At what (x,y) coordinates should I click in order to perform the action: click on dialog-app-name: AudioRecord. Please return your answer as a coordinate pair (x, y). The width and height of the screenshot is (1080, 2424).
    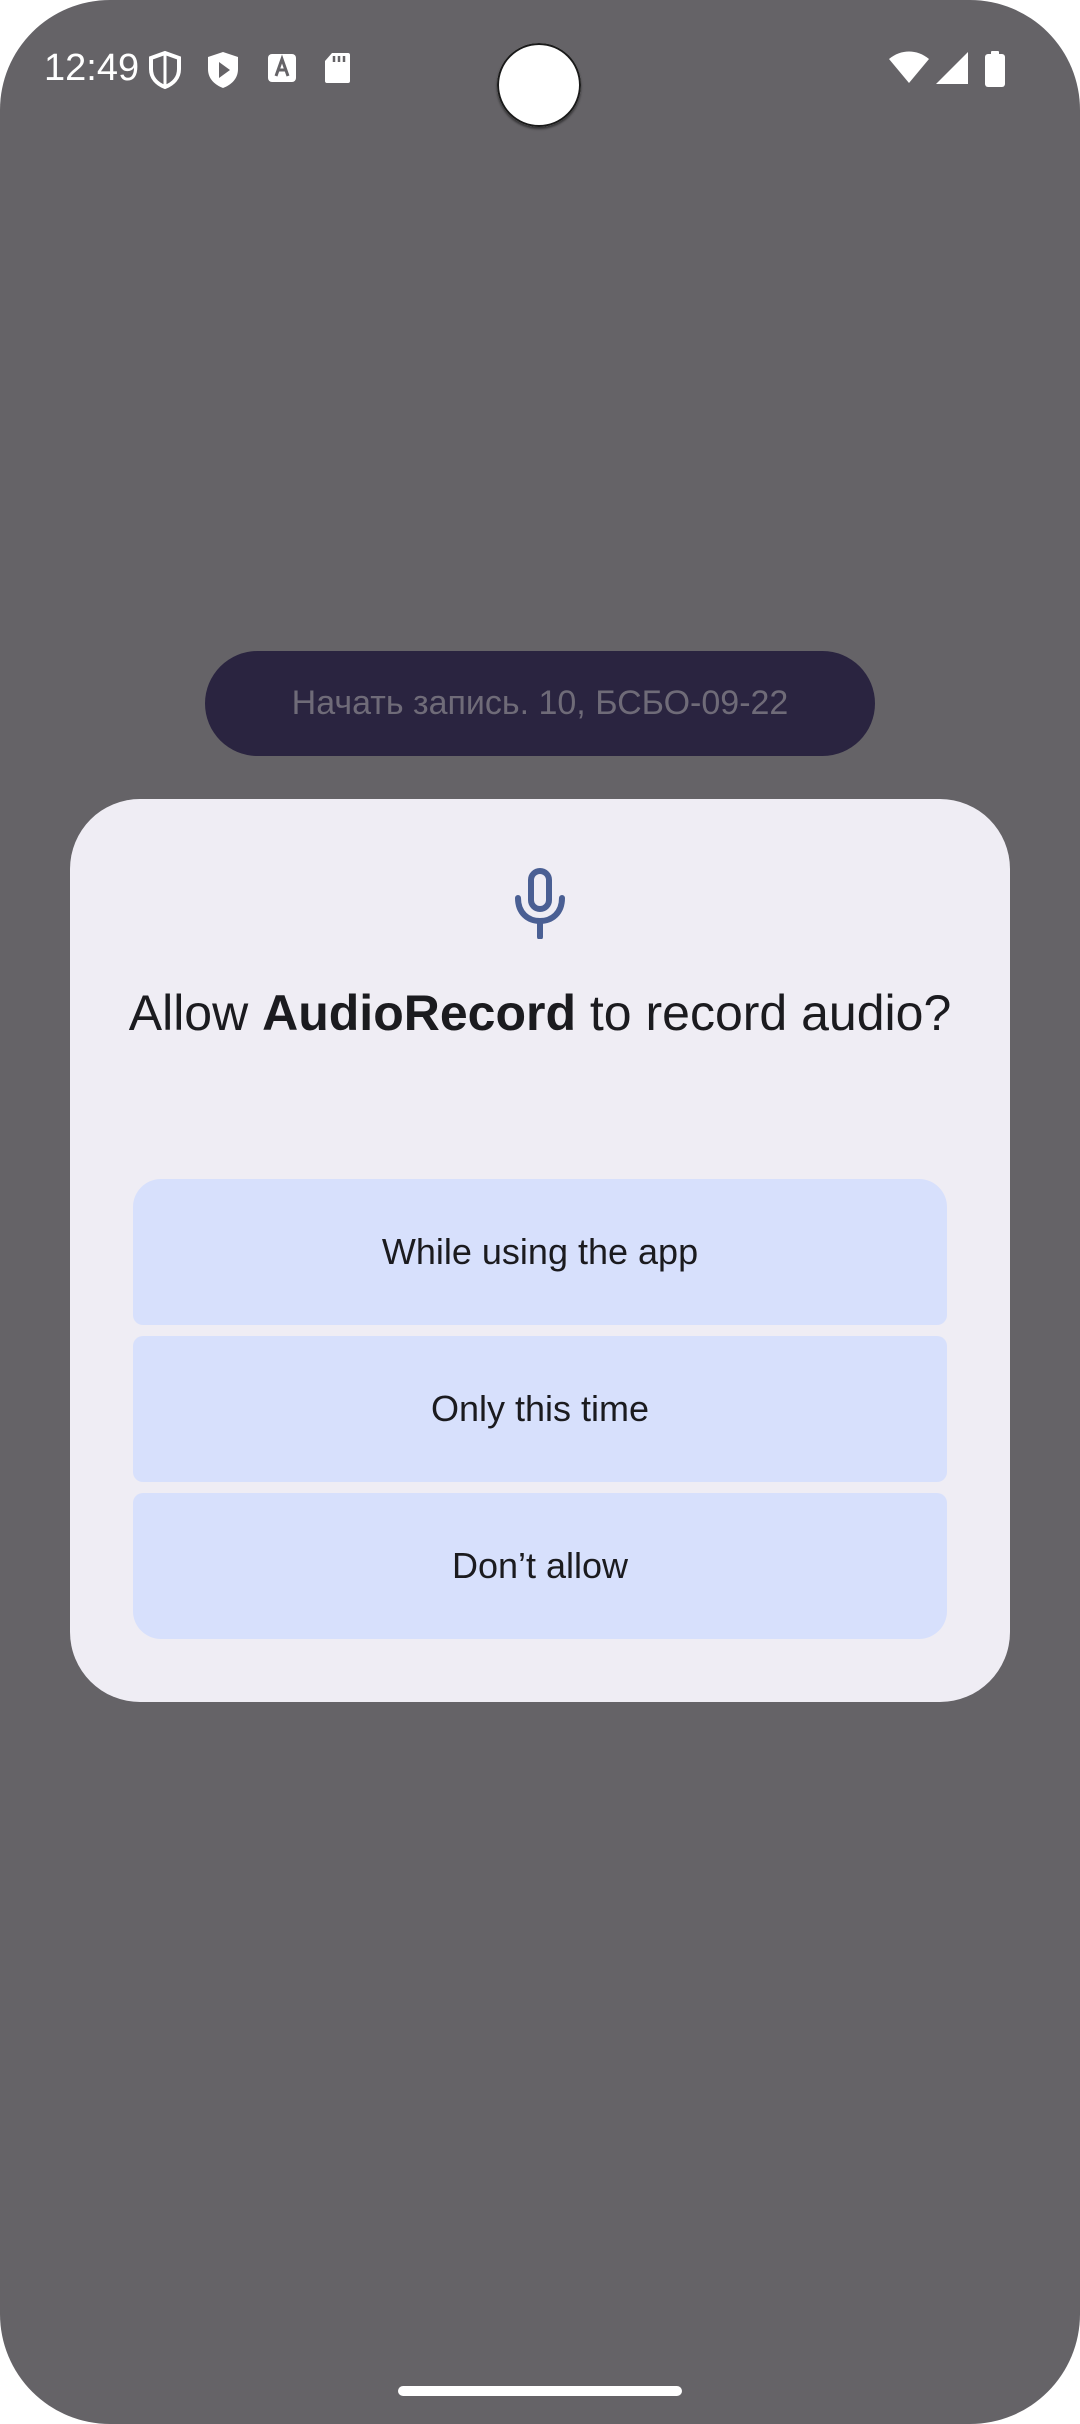
    Looking at the image, I should click on (419, 1013).